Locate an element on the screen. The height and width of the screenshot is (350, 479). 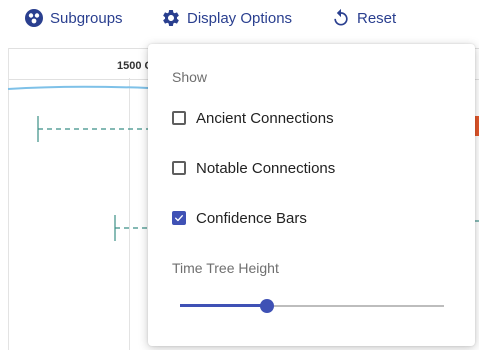
subgroups-icon is located at coordinates (34, 18).